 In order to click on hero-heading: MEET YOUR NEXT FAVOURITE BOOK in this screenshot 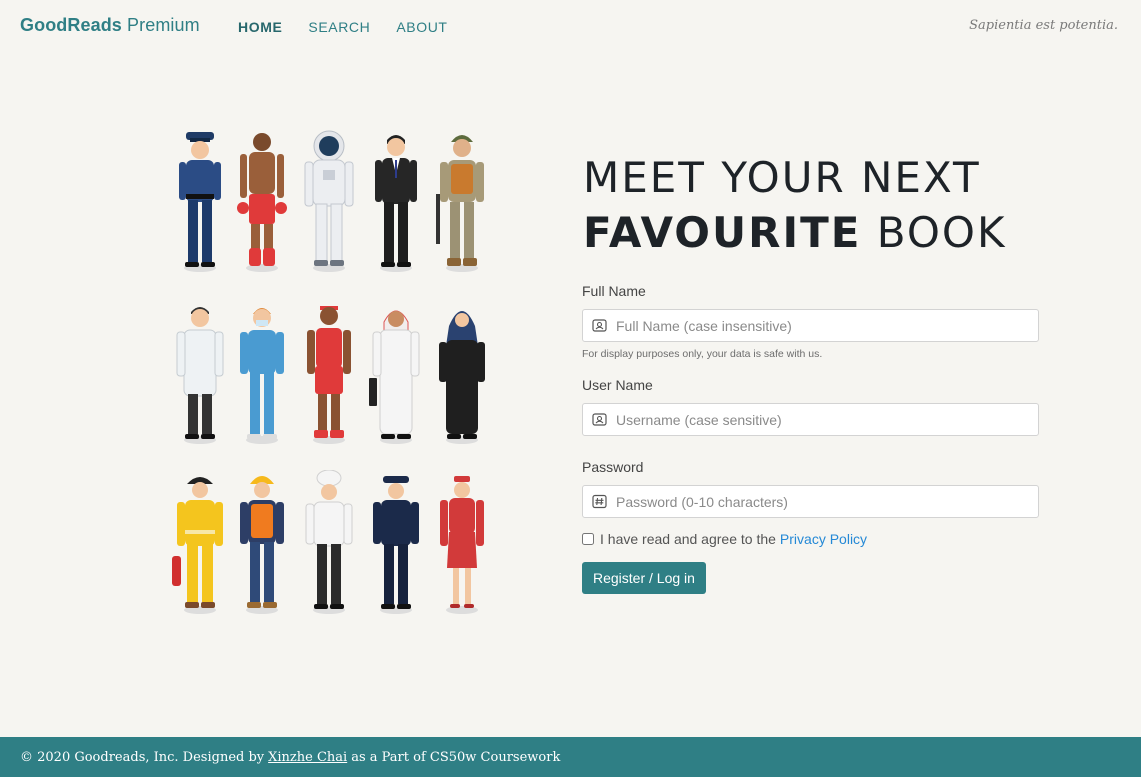, I will do `click(795, 205)`.